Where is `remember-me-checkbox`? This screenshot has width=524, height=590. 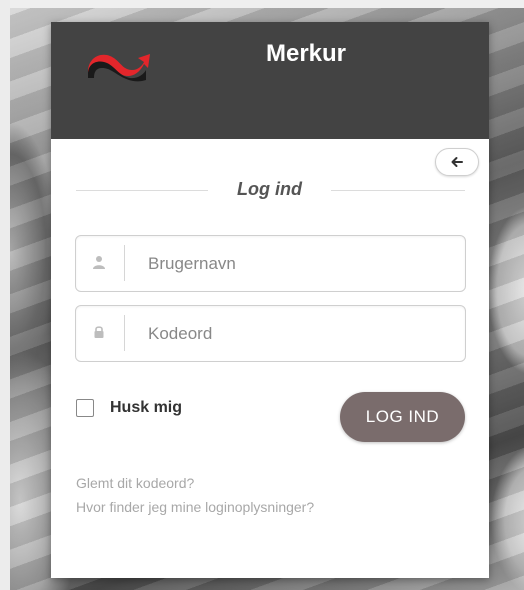
remember-me-checkbox is located at coordinates (85, 408).